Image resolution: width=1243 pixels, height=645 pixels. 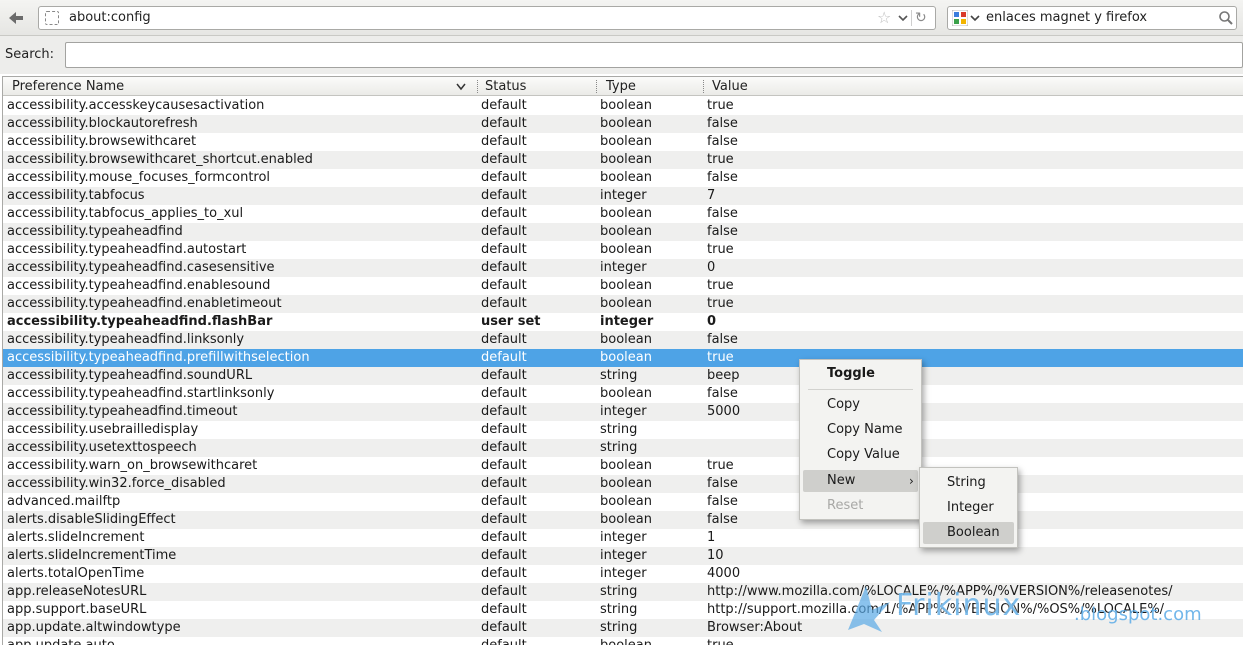 I want to click on url-text: about:config, so click(x=110, y=17).